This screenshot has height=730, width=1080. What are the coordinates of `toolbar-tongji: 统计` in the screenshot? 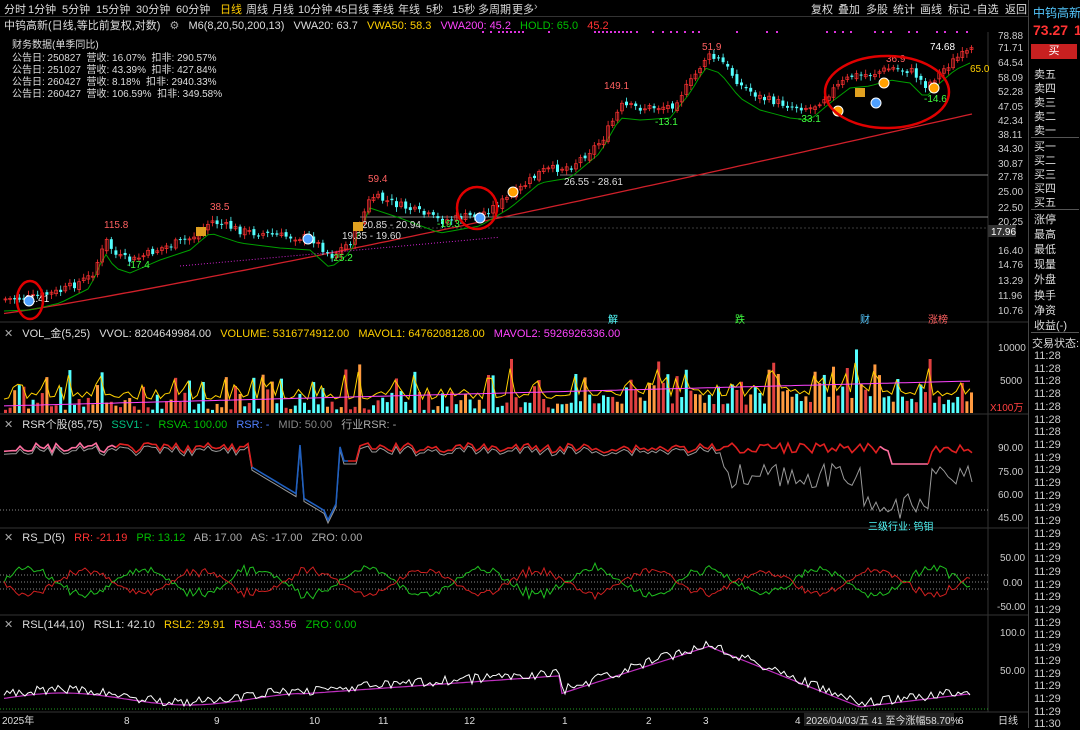 It's located at (904, 9).